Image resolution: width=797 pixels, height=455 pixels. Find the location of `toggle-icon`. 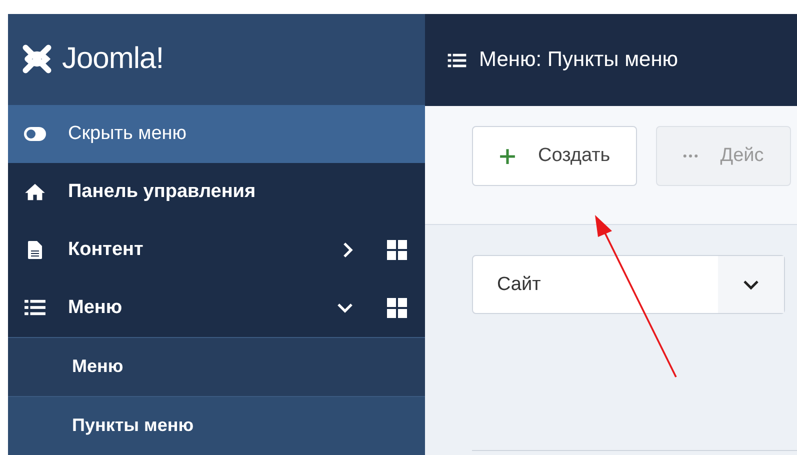

toggle-icon is located at coordinates (35, 134).